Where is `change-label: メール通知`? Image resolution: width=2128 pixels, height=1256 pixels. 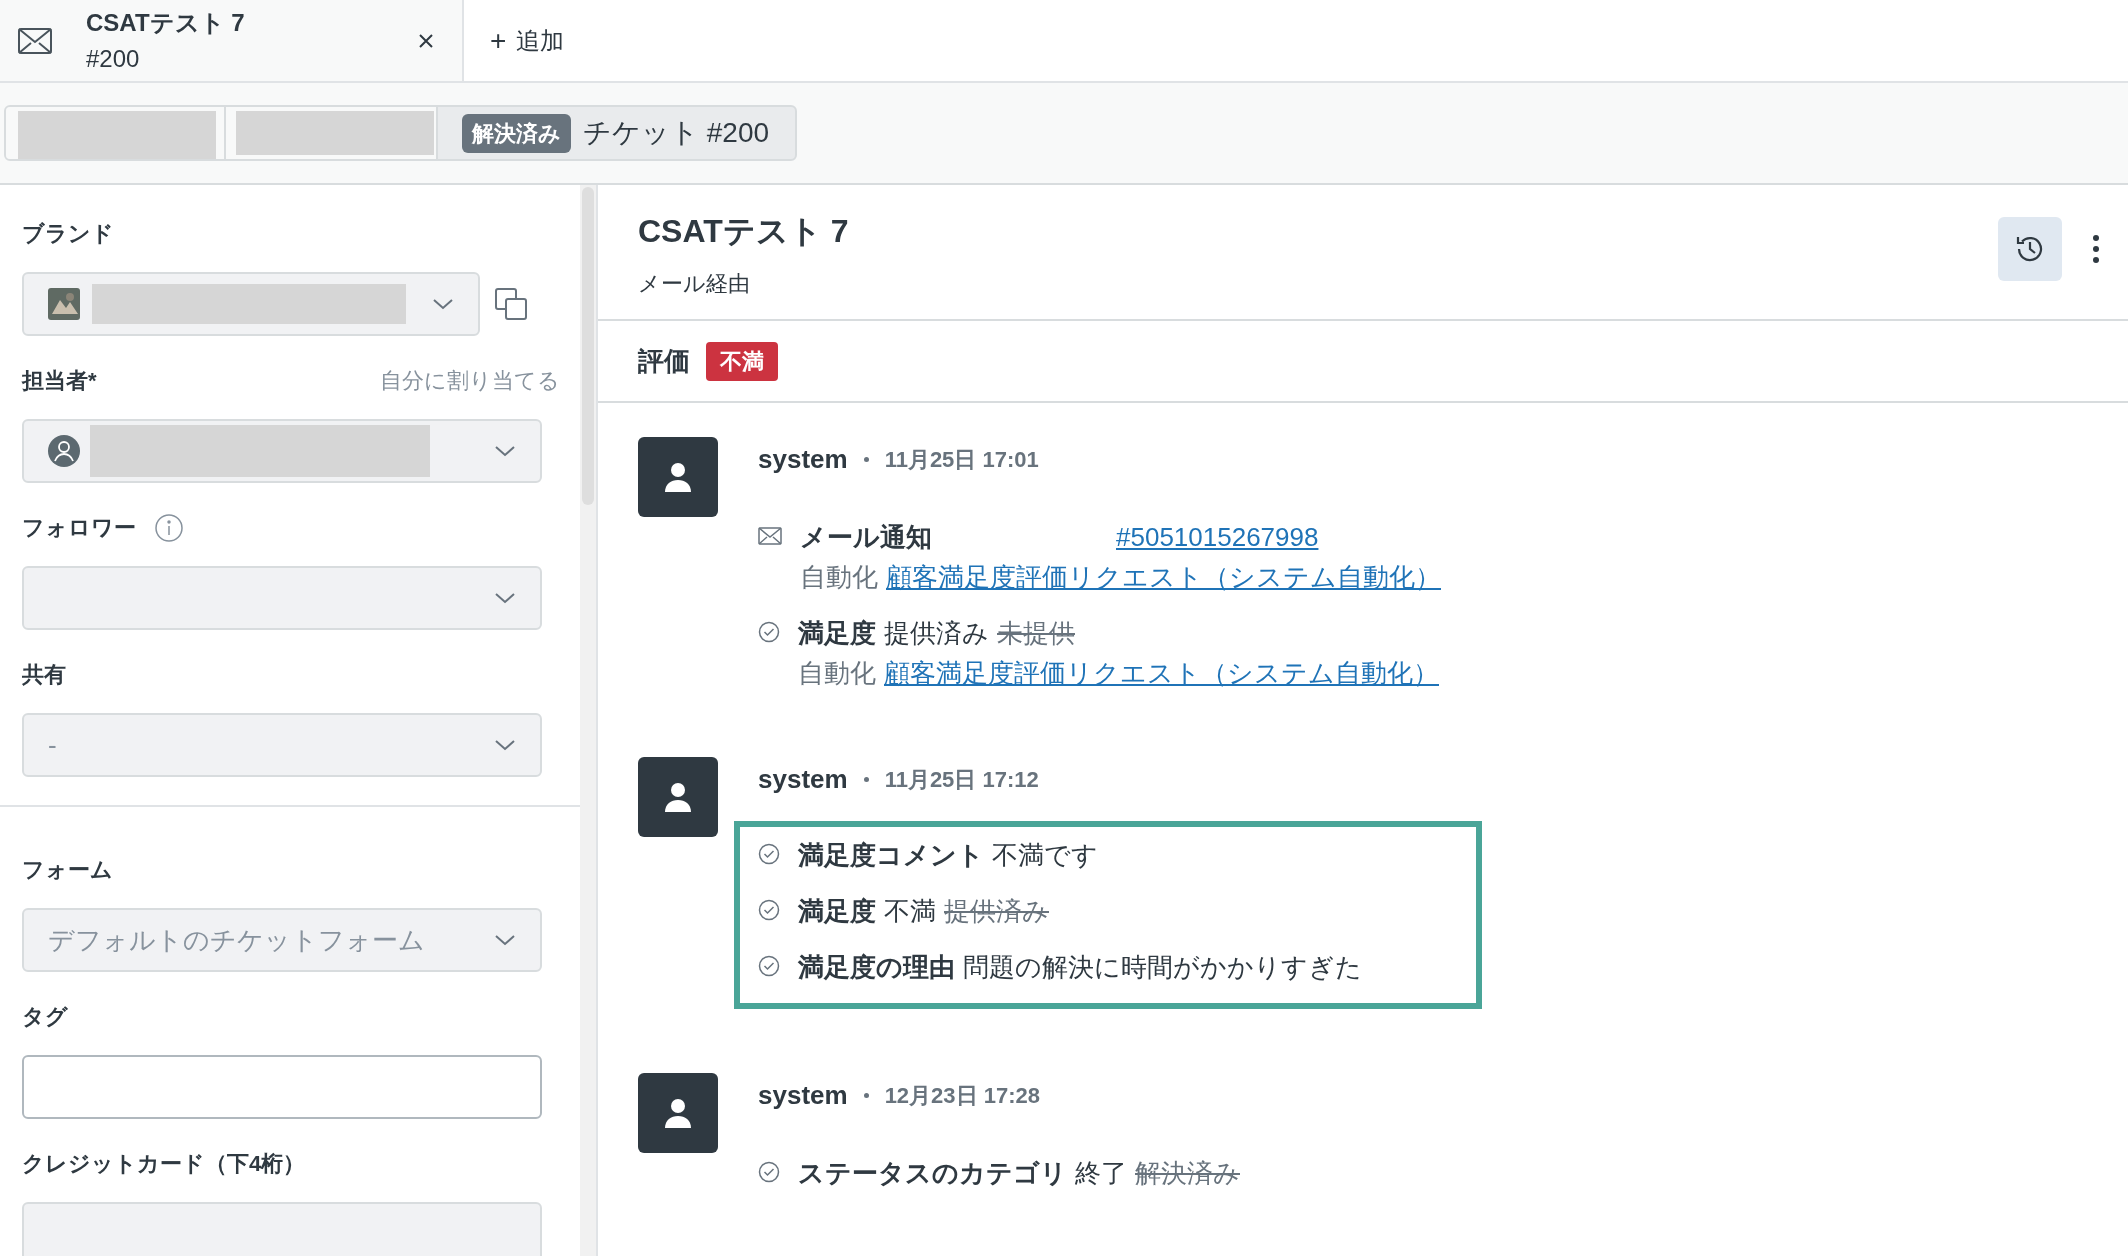
change-label: メール通知 is located at coordinates (866, 537).